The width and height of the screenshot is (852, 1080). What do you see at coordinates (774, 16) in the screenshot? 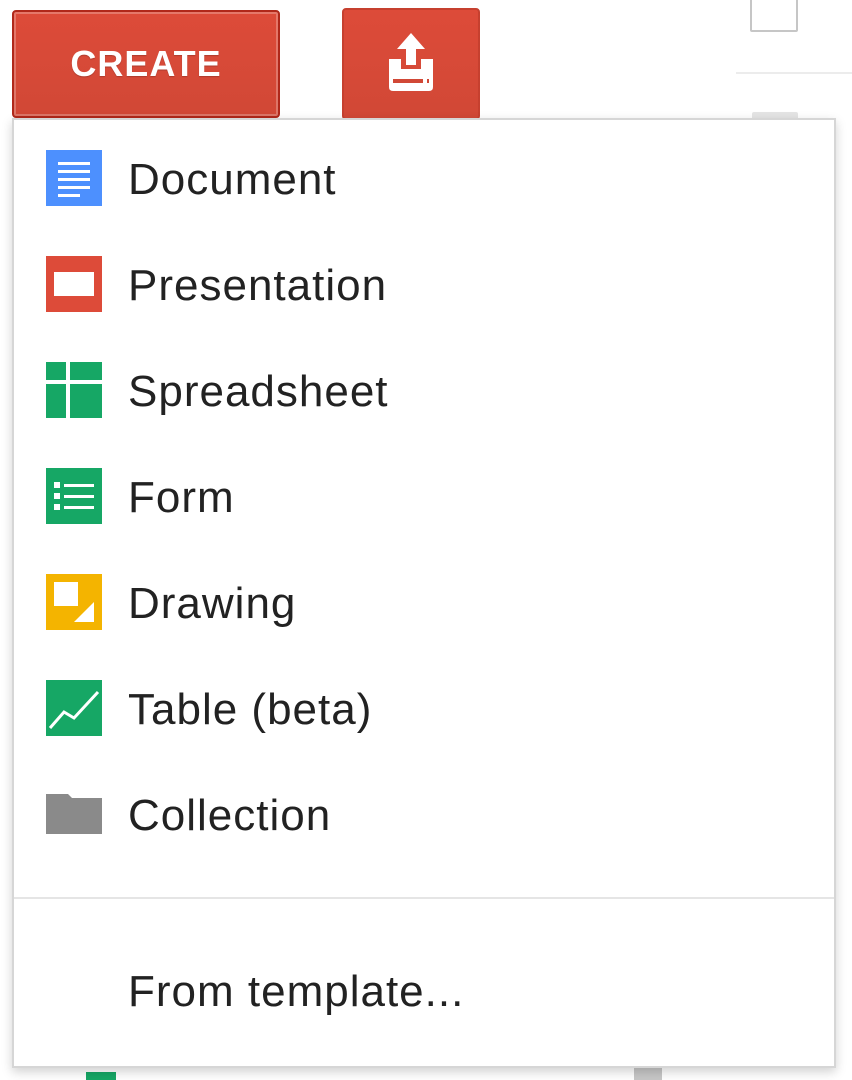
I see `background-checkbox` at bounding box center [774, 16].